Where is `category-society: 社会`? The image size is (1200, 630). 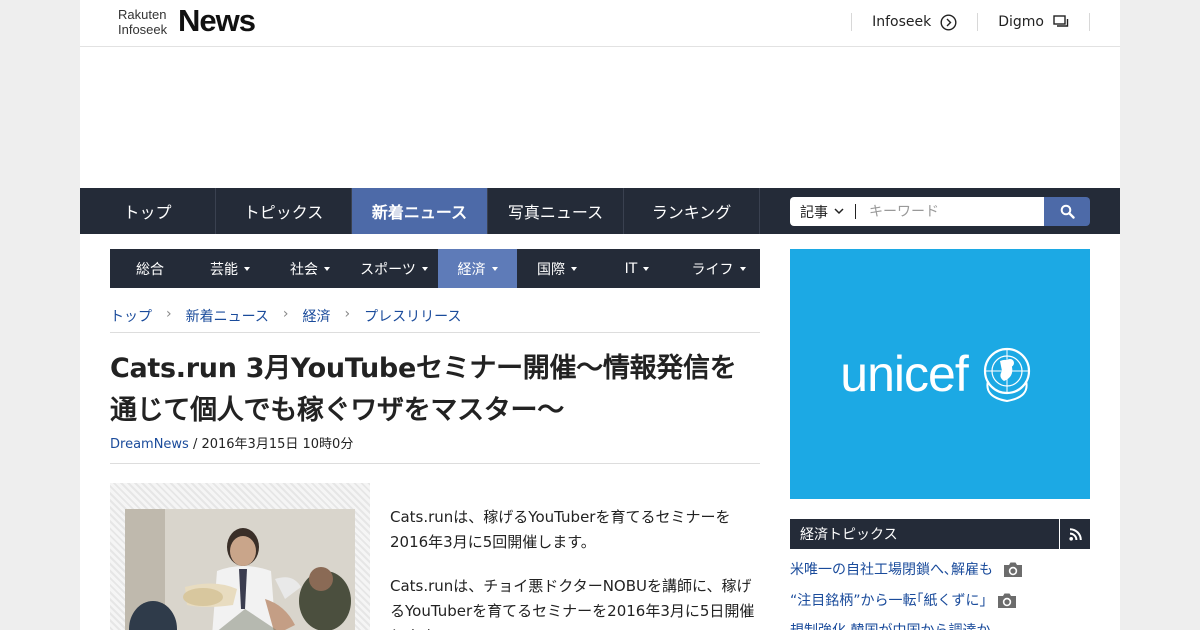 category-society: 社会 is located at coordinates (310, 268).